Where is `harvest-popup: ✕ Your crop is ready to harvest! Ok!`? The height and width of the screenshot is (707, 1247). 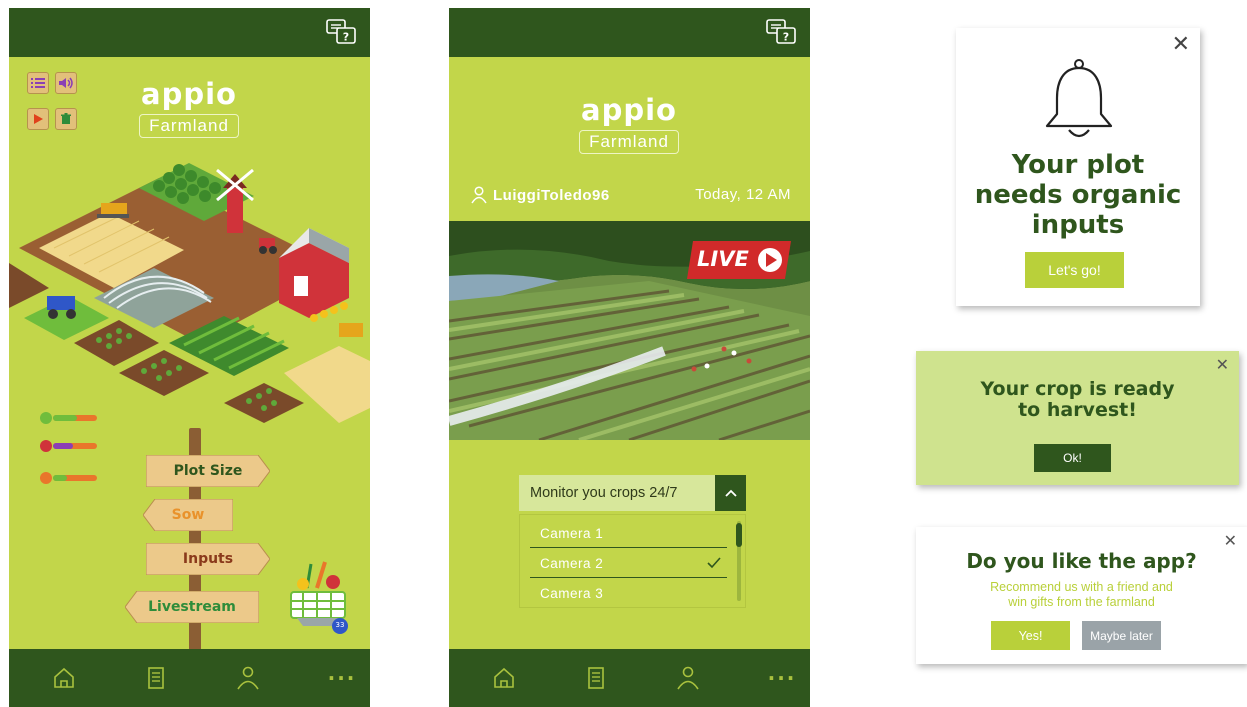
harvest-popup: ✕ Your crop is ready to harvest! Ok! is located at coordinates (1077, 418).